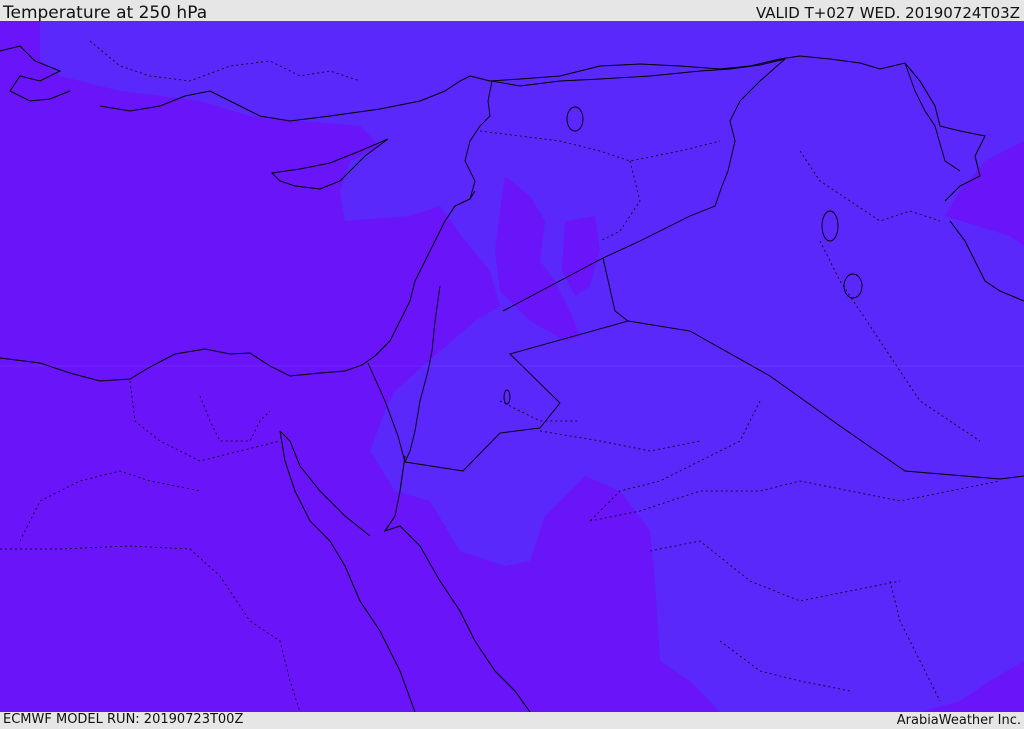 Image resolution: width=1024 pixels, height=729 pixels. What do you see at coordinates (958, 720) in the screenshot?
I see `credit-label: ArabiaWeather Inc.` at bounding box center [958, 720].